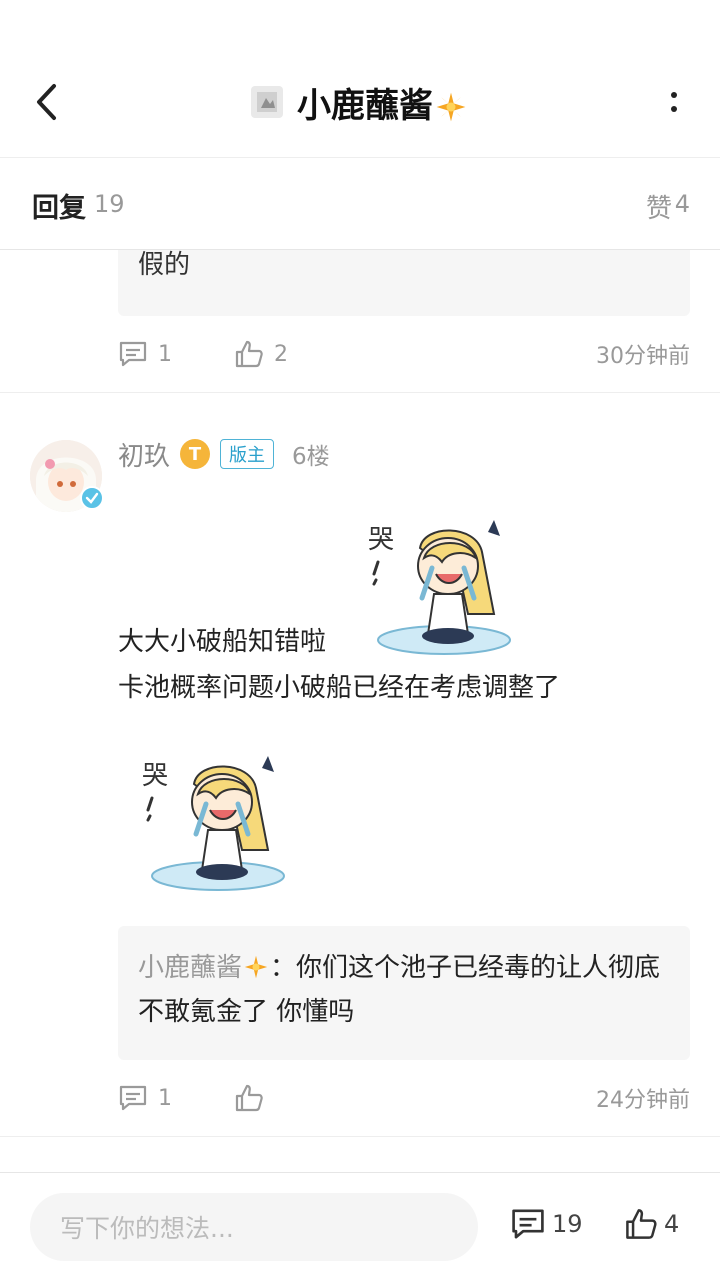  I want to click on quoted-reply: 假的, so click(404, 283).